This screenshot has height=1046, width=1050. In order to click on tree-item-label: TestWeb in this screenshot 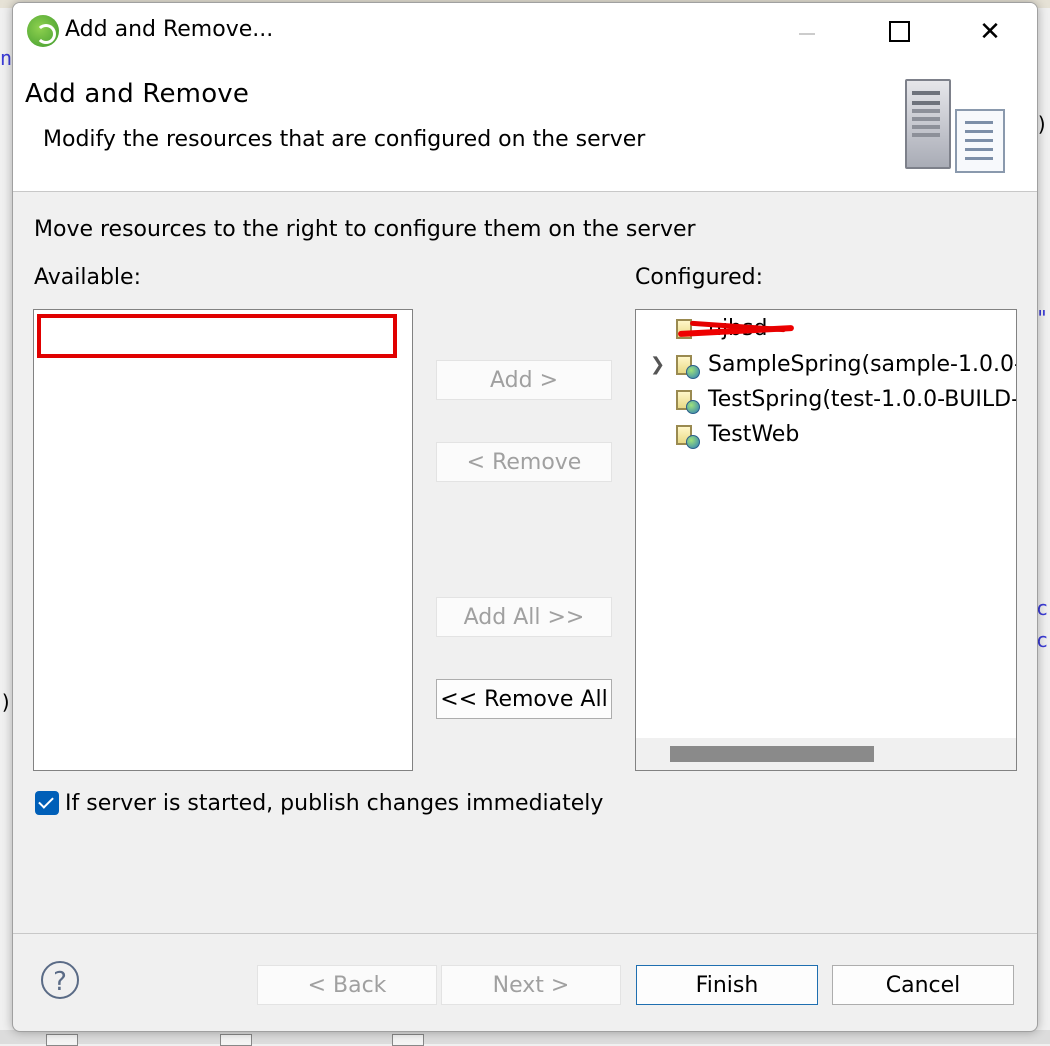, I will do `click(754, 434)`.